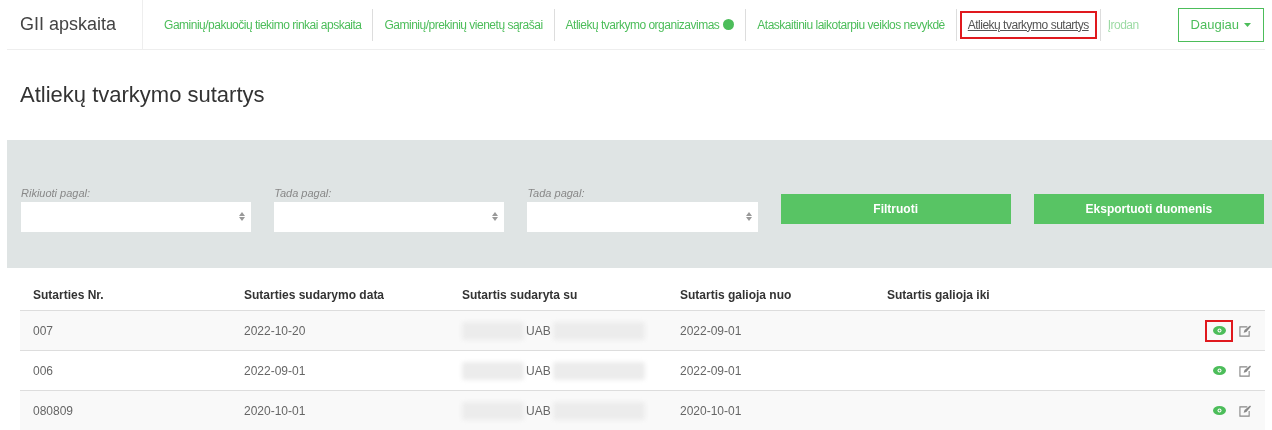 The width and height of the screenshot is (1272, 430). What do you see at coordinates (54, 410) in the screenshot?
I see `table-cell-text: 080809` at bounding box center [54, 410].